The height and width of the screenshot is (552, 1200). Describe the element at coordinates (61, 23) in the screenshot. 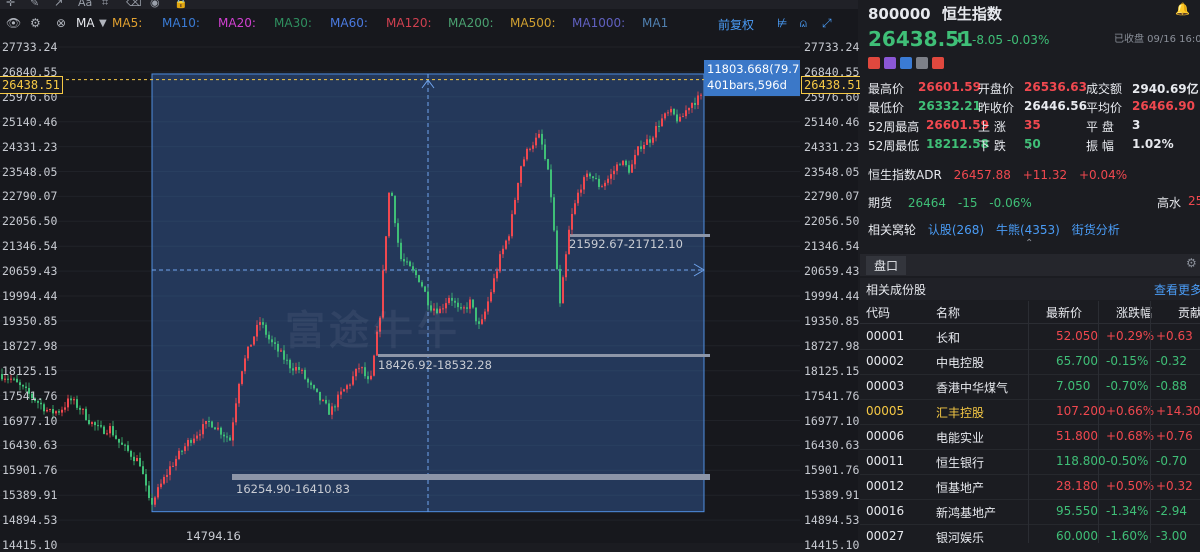

I see `close-icon: ⊗` at that location.